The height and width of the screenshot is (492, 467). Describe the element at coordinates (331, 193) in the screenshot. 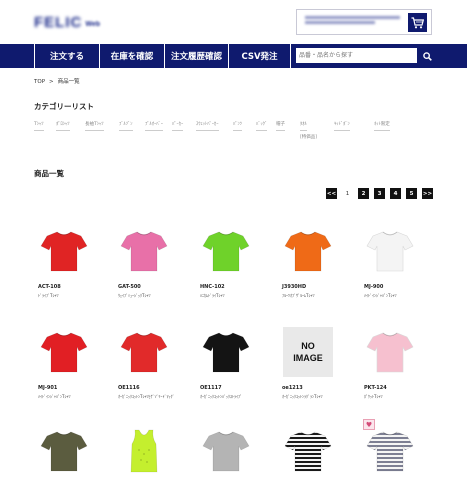

I see `pagination-prev: <<` at that location.